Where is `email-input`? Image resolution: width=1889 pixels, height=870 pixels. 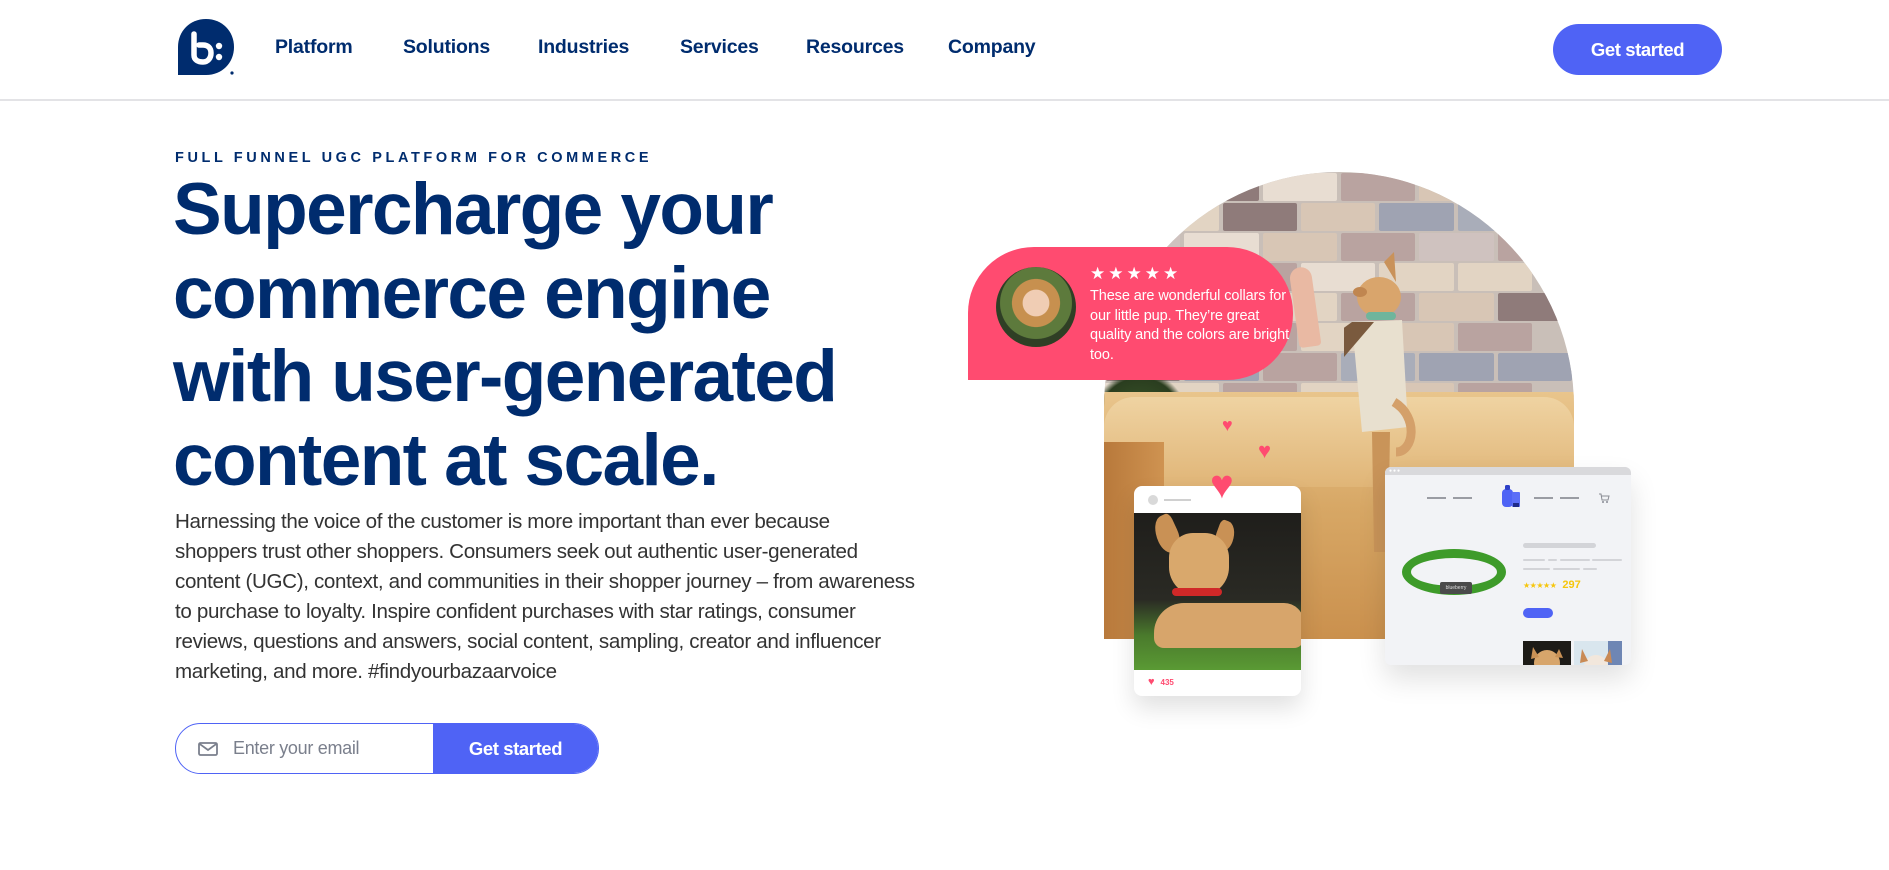
email-input is located at coordinates (330, 748).